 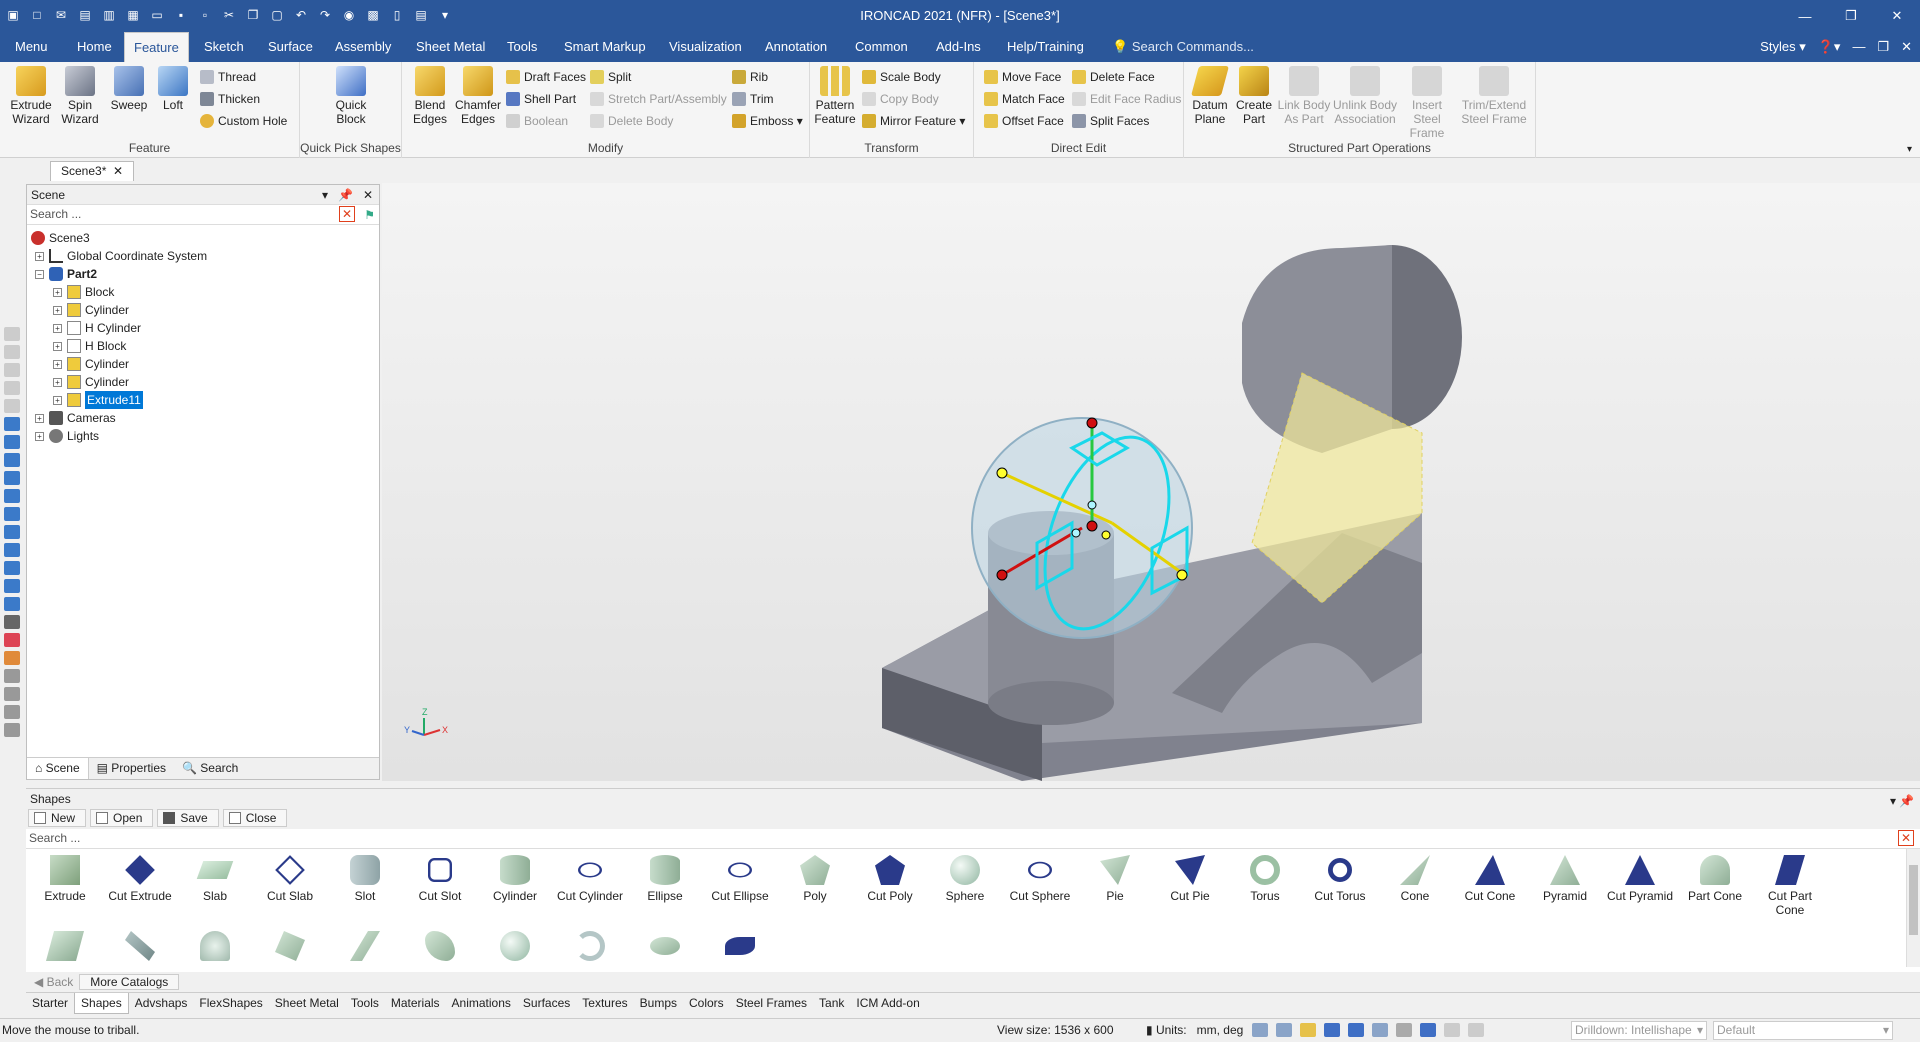 What do you see at coordinates (610, 77) in the screenshot?
I see `split-button: Split` at bounding box center [610, 77].